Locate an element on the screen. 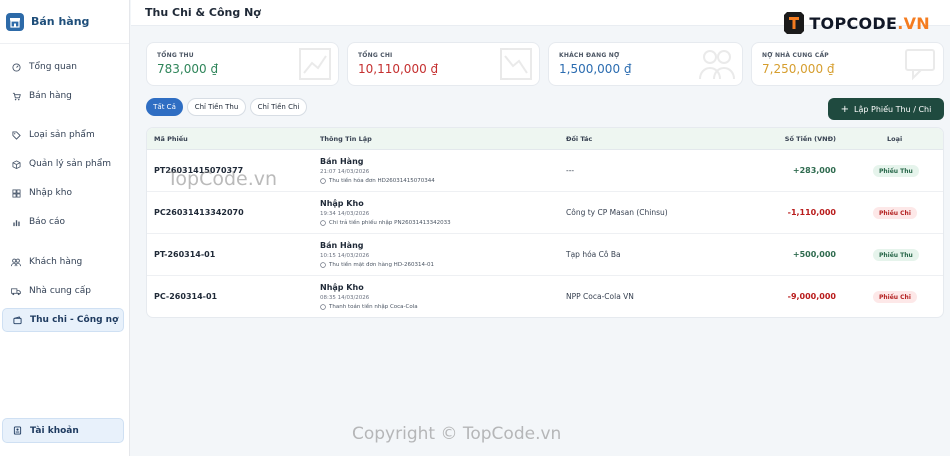 Image resolution: width=950 pixels, height=456 pixels. voucher-amount: -9,000,000 is located at coordinates (811, 296).